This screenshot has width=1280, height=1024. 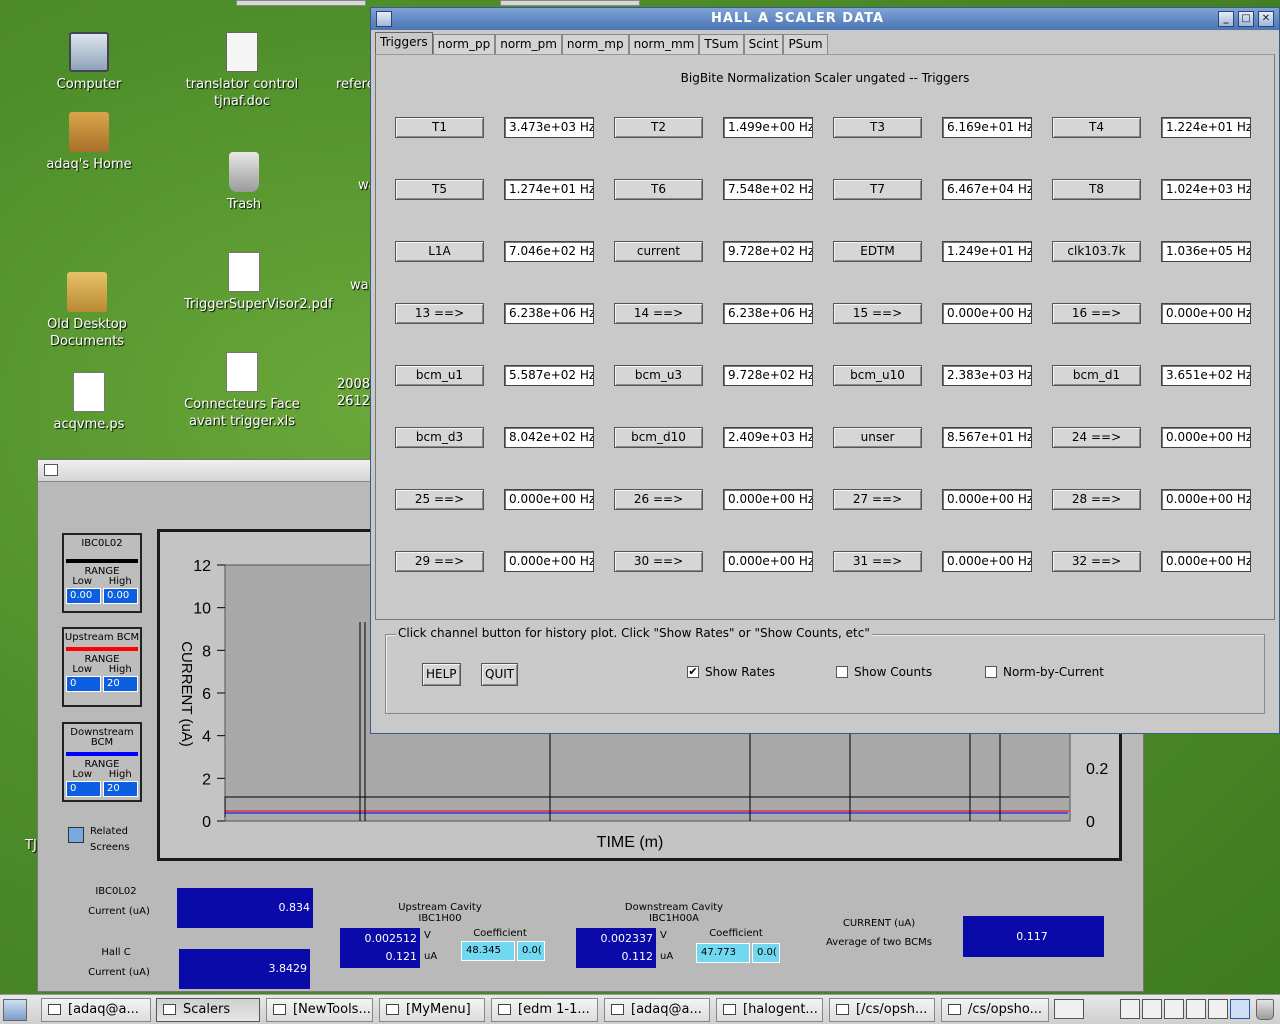 I want to click on channel-button: T2, so click(x=658, y=127).